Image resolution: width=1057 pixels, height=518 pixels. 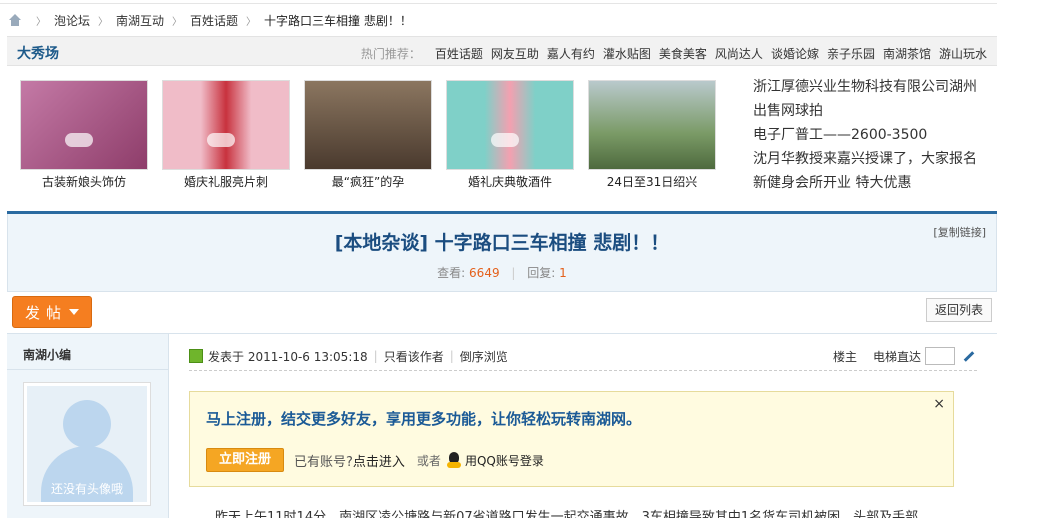 I want to click on home-icon, so click(x=15, y=20).